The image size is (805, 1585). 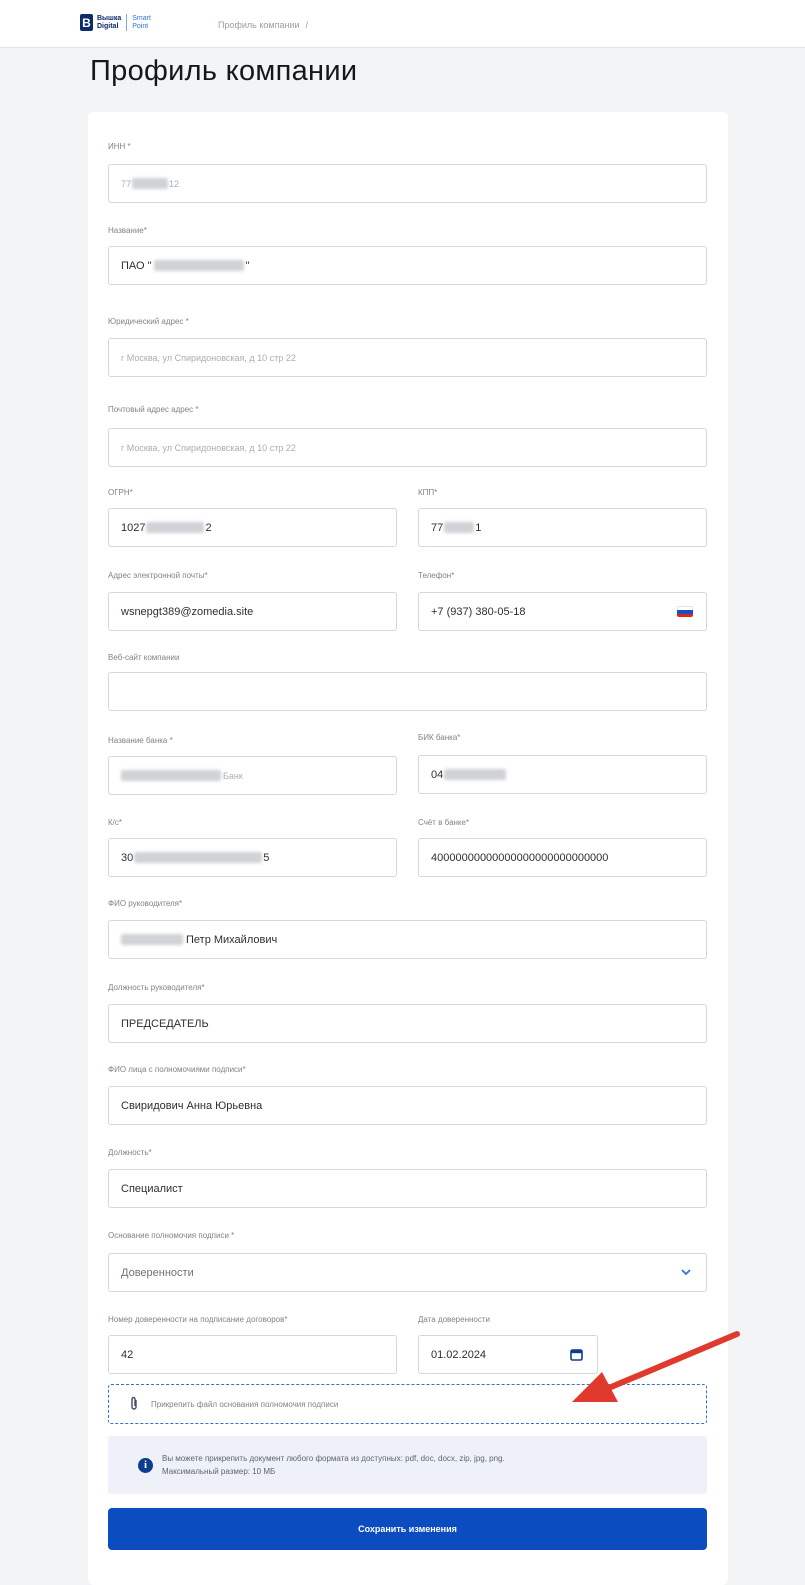 I want to click on postal-address-placeholder: г Москва, ул Спиридоновская, д 10 стр 22, so click(x=208, y=447).